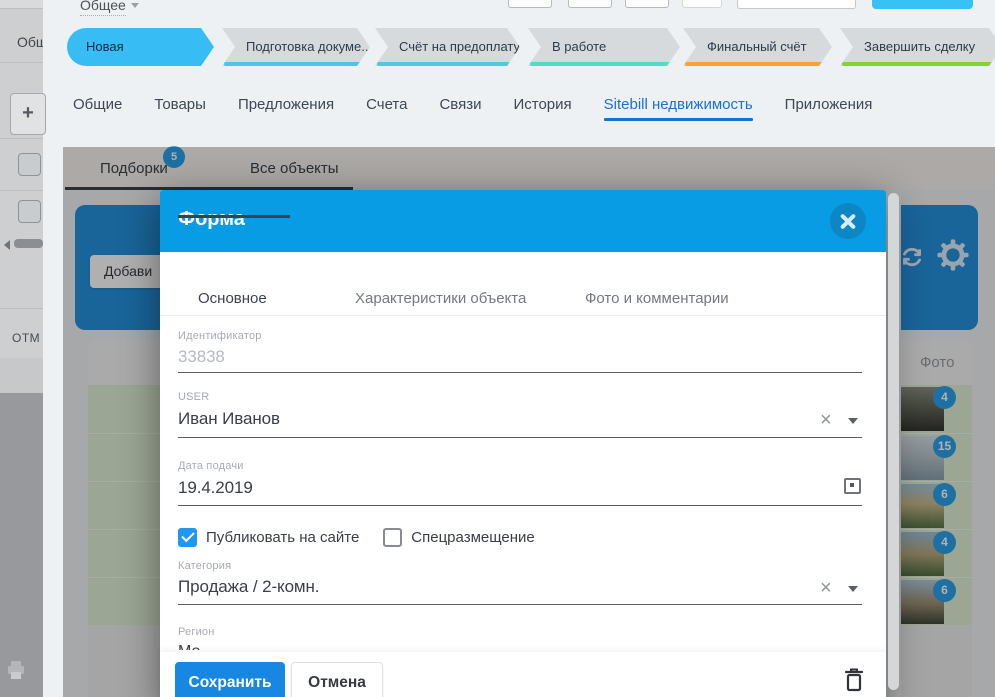 Image resolution: width=995 pixels, height=697 pixels. I want to click on pipeline-filter-dropdown: Общее, so click(109, 8).